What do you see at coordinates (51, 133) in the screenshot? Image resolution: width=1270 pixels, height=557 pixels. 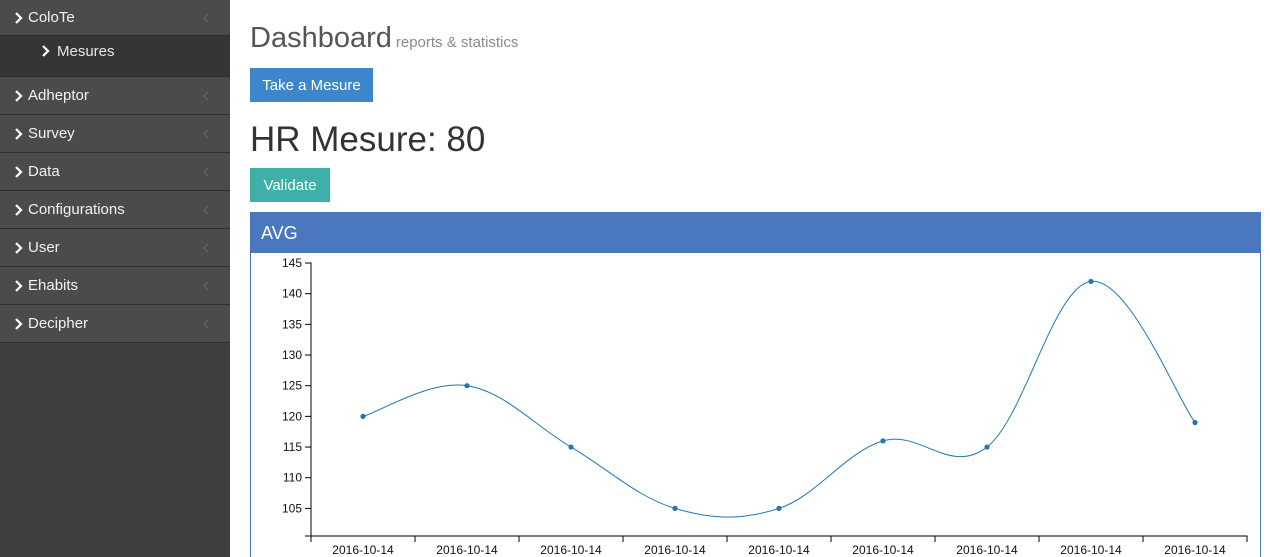 I see `sidebar-item-label: Survey` at bounding box center [51, 133].